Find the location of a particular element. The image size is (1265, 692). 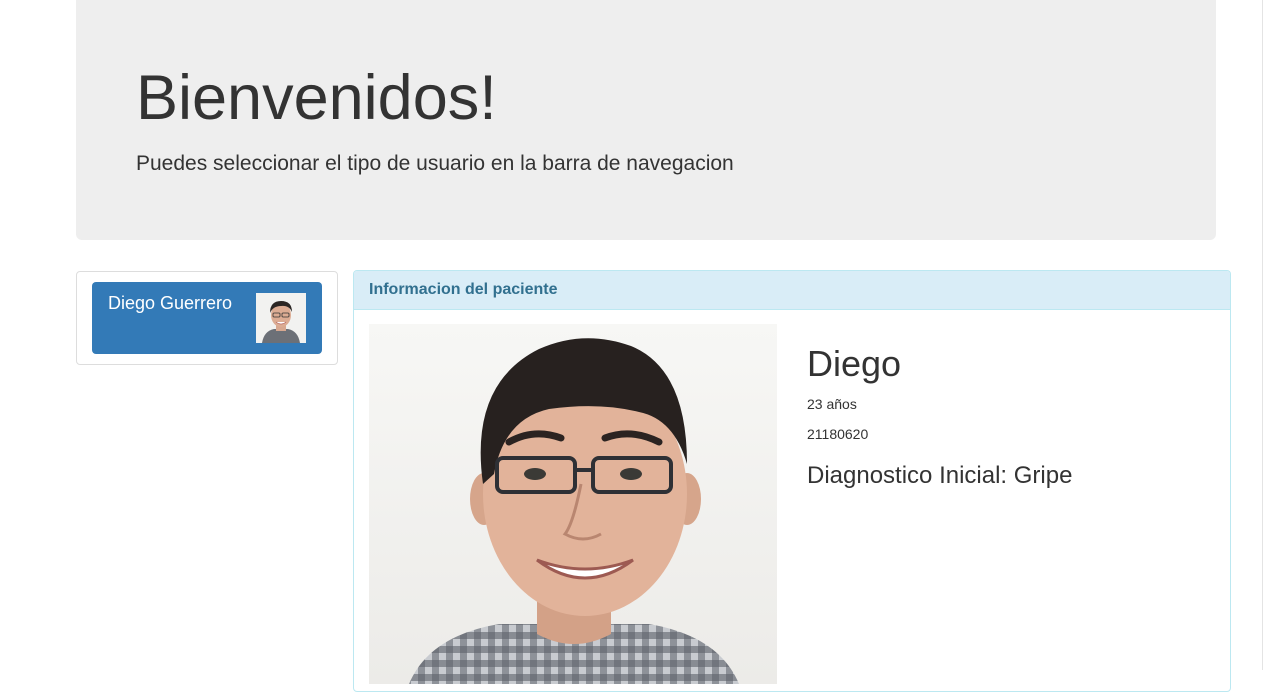

patient-list-item: Diego Guerrero is located at coordinates (207, 318).